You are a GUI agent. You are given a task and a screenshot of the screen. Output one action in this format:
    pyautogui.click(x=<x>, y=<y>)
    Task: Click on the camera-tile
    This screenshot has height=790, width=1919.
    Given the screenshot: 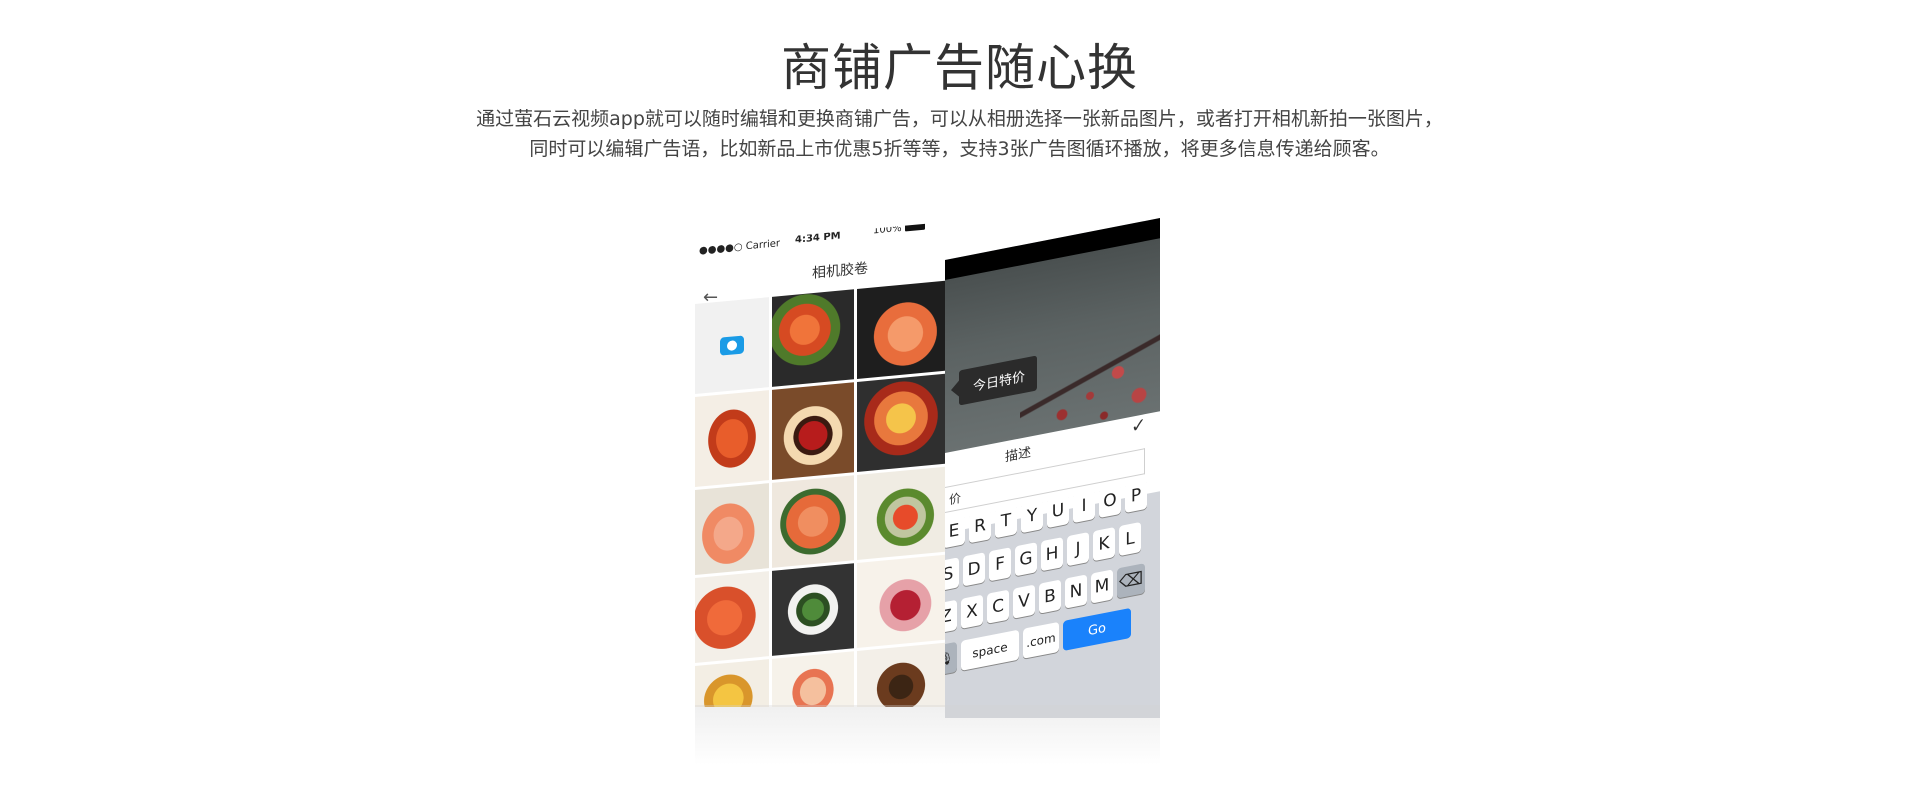 What is the action you would take?
    pyautogui.click(x=732, y=345)
    